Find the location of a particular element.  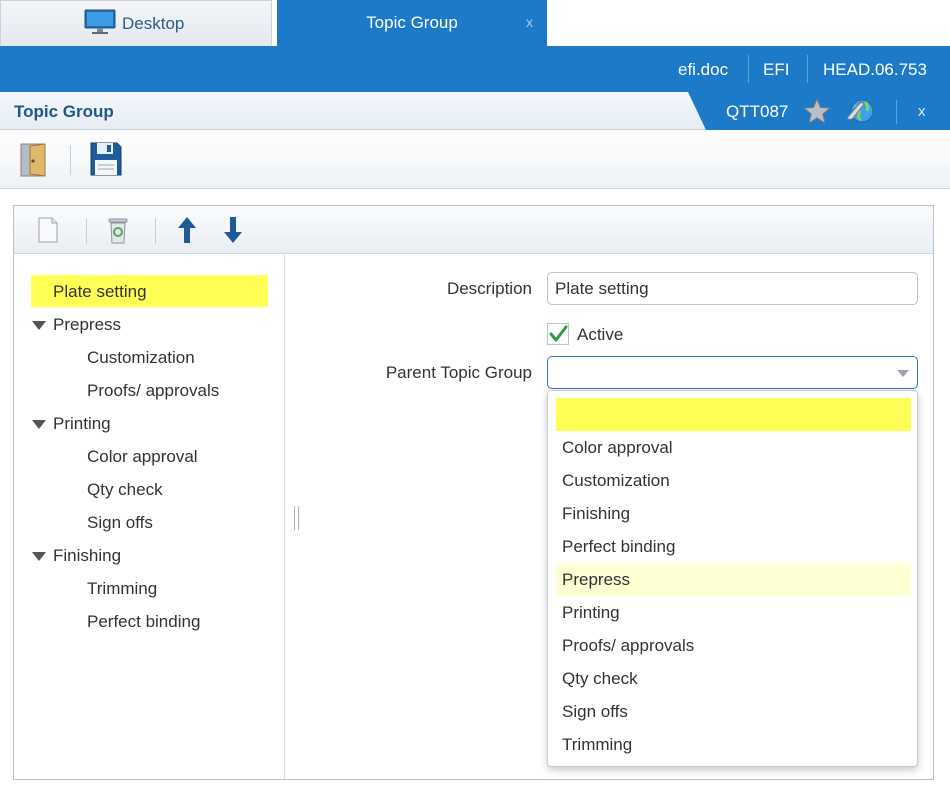

database-name: efi.doc is located at coordinates (703, 69).